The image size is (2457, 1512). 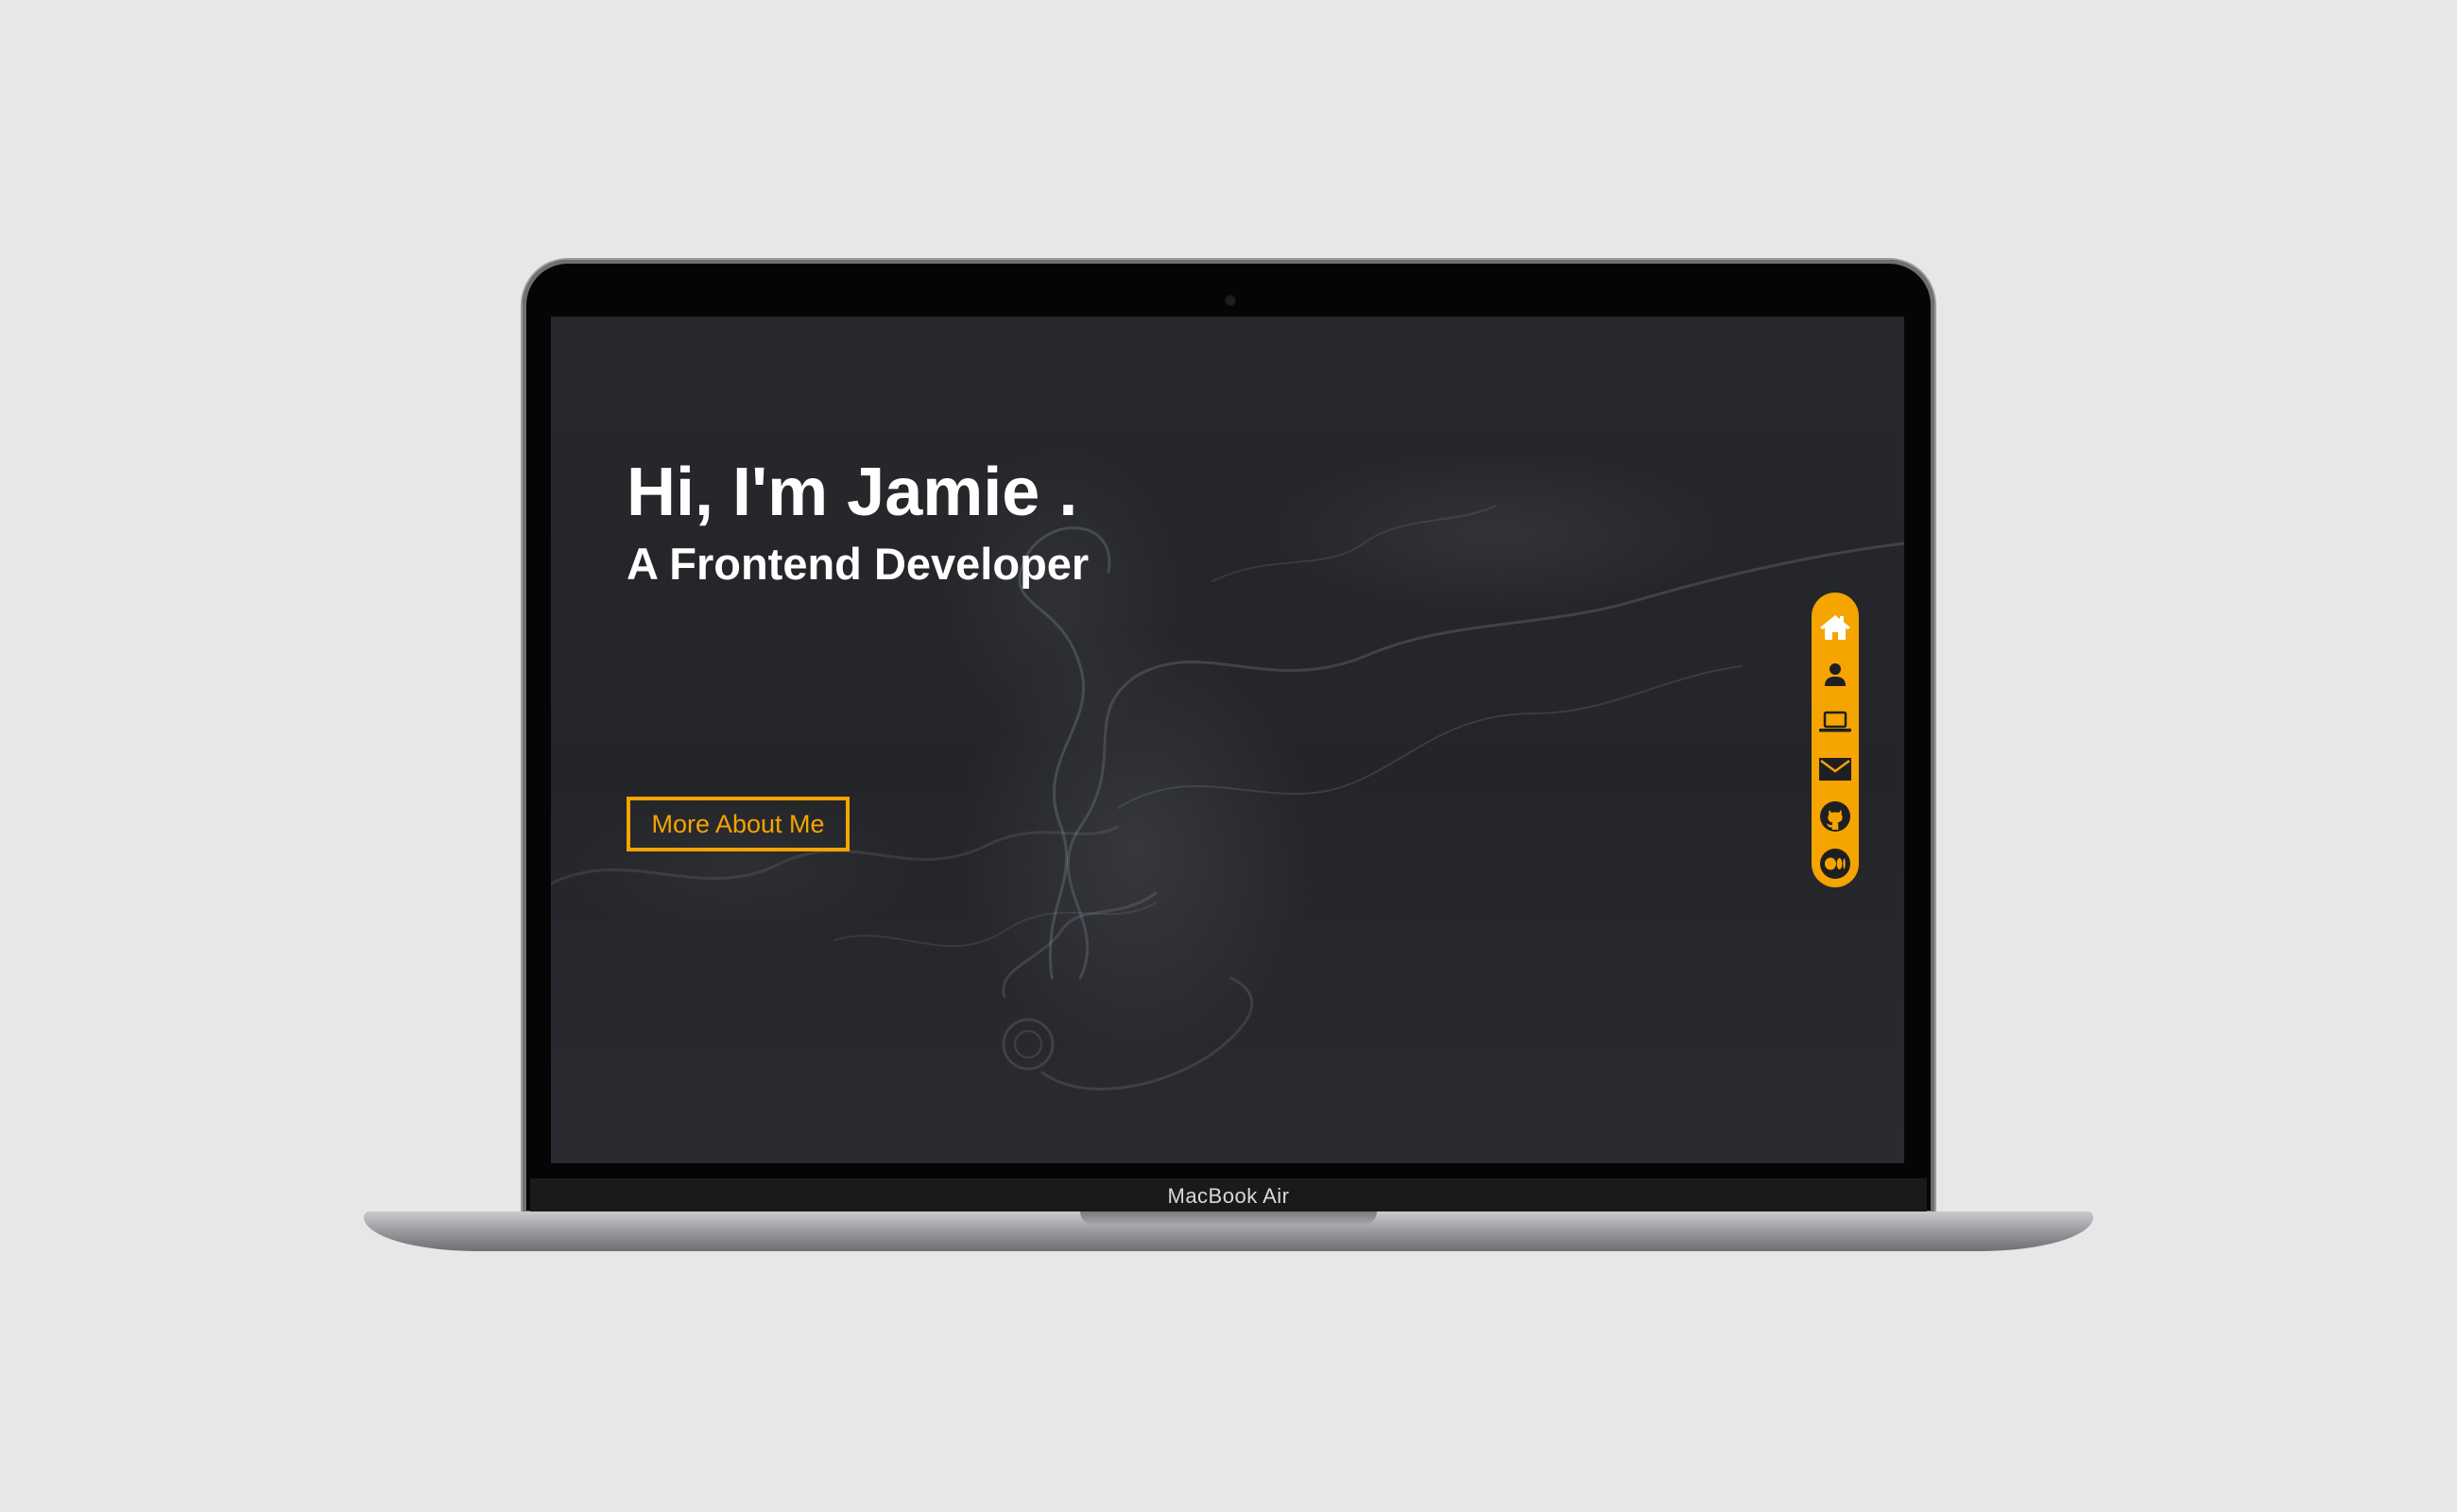 I want to click on user-icon, so click(x=1835, y=674).